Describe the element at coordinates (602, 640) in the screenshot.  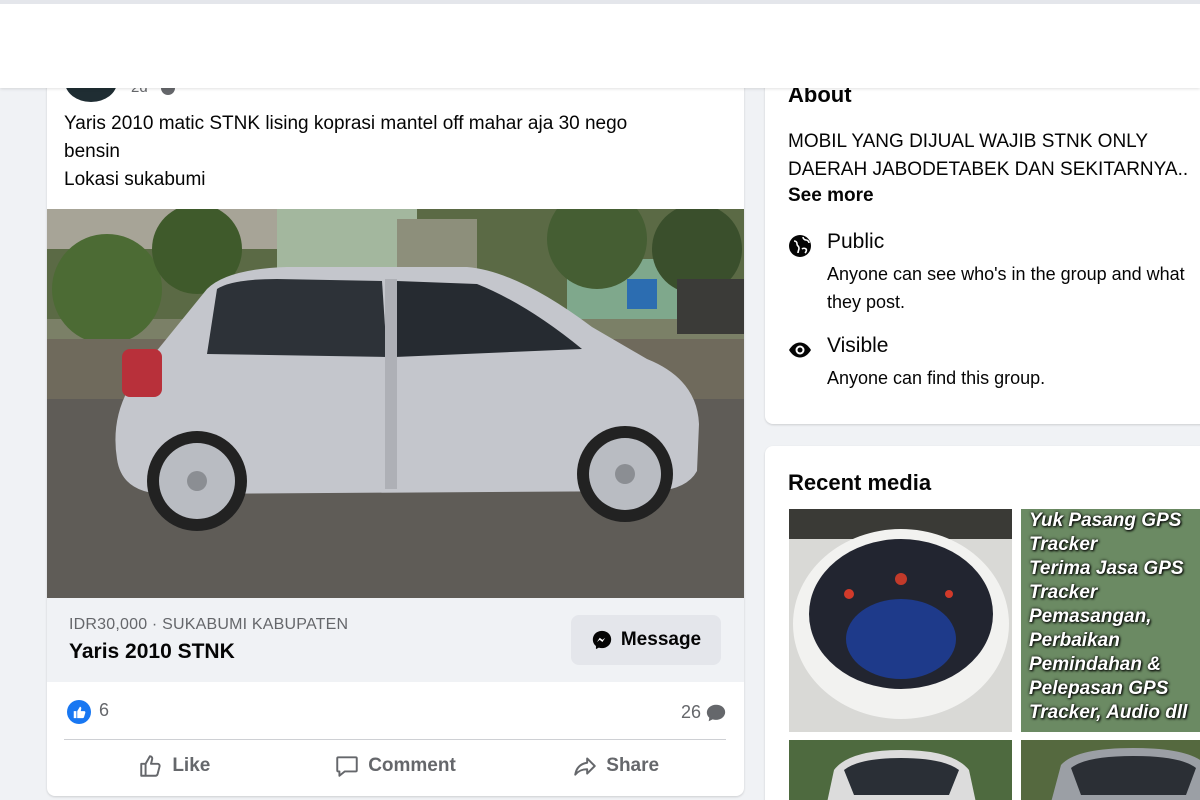
I see `messenger-icon` at that location.